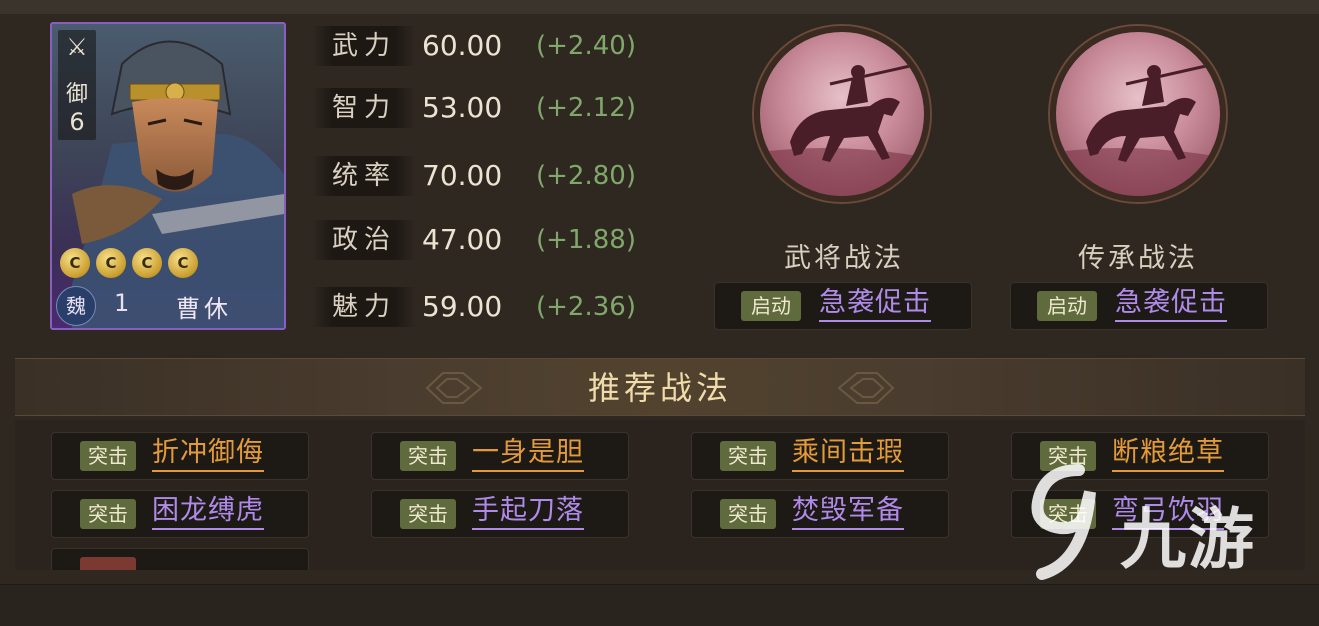  Describe the element at coordinates (364, 307) in the screenshot. I see `stat-label: 魅力` at that location.